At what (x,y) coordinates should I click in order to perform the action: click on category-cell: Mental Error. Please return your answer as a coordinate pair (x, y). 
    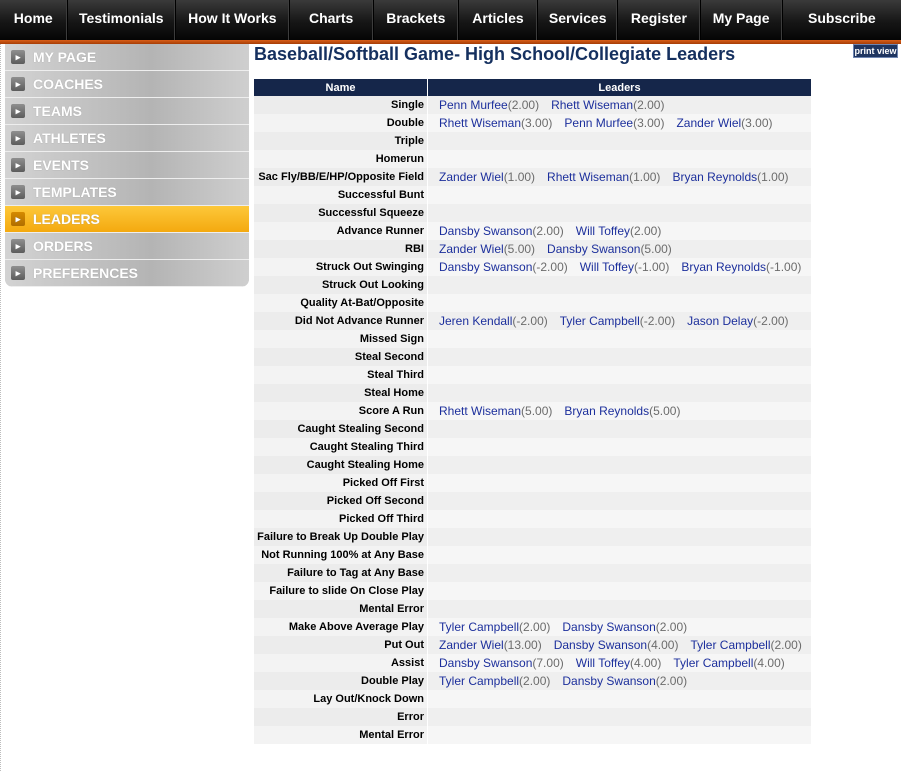
    Looking at the image, I should click on (341, 609).